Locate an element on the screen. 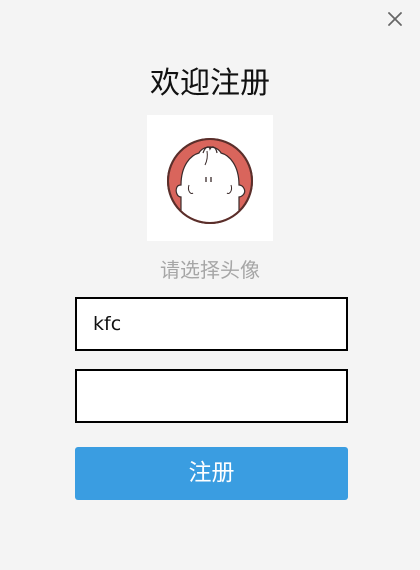  username-field is located at coordinates (211, 324).